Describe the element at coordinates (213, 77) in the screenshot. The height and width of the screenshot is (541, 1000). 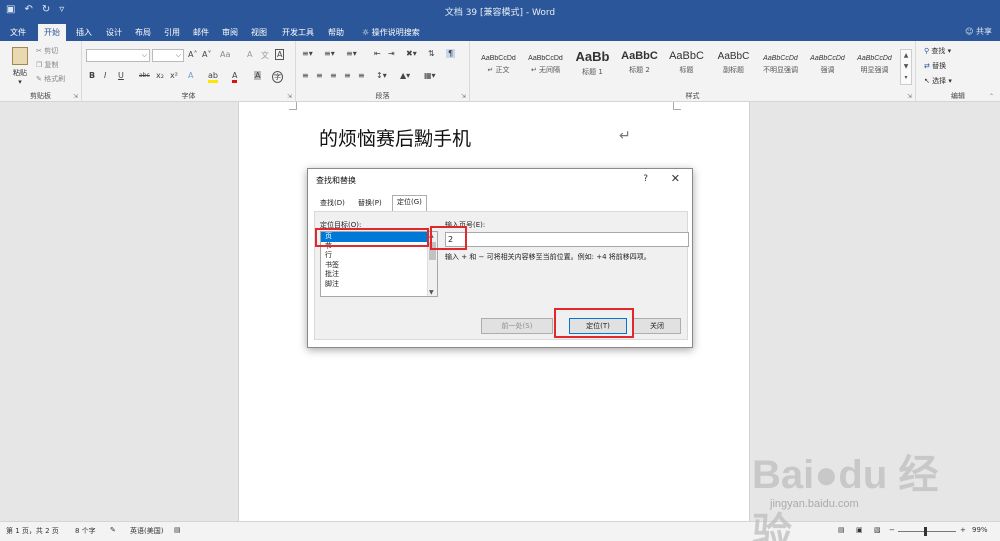
I see `highlight-icon: ab` at that location.